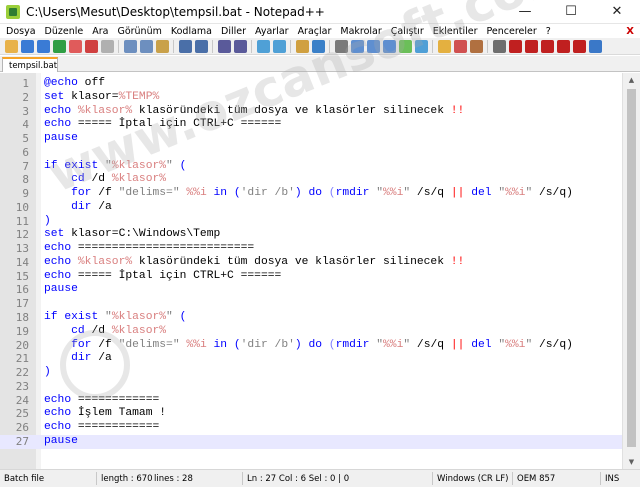 This screenshot has width=640, height=487. Describe the element at coordinates (405, 46) in the screenshot. I see `doc-map-icon` at that location.